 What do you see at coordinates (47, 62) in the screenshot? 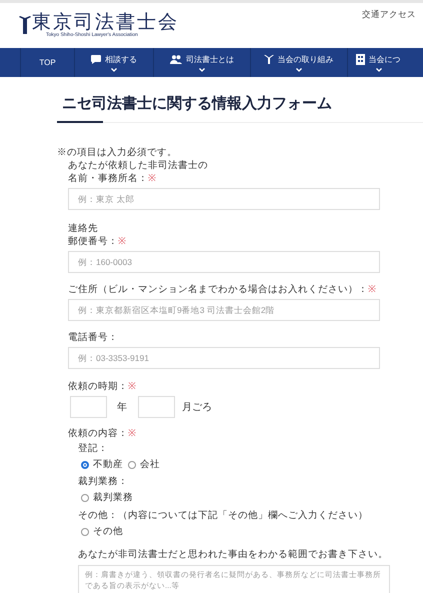
I see `nav-item: TOP` at bounding box center [47, 62].